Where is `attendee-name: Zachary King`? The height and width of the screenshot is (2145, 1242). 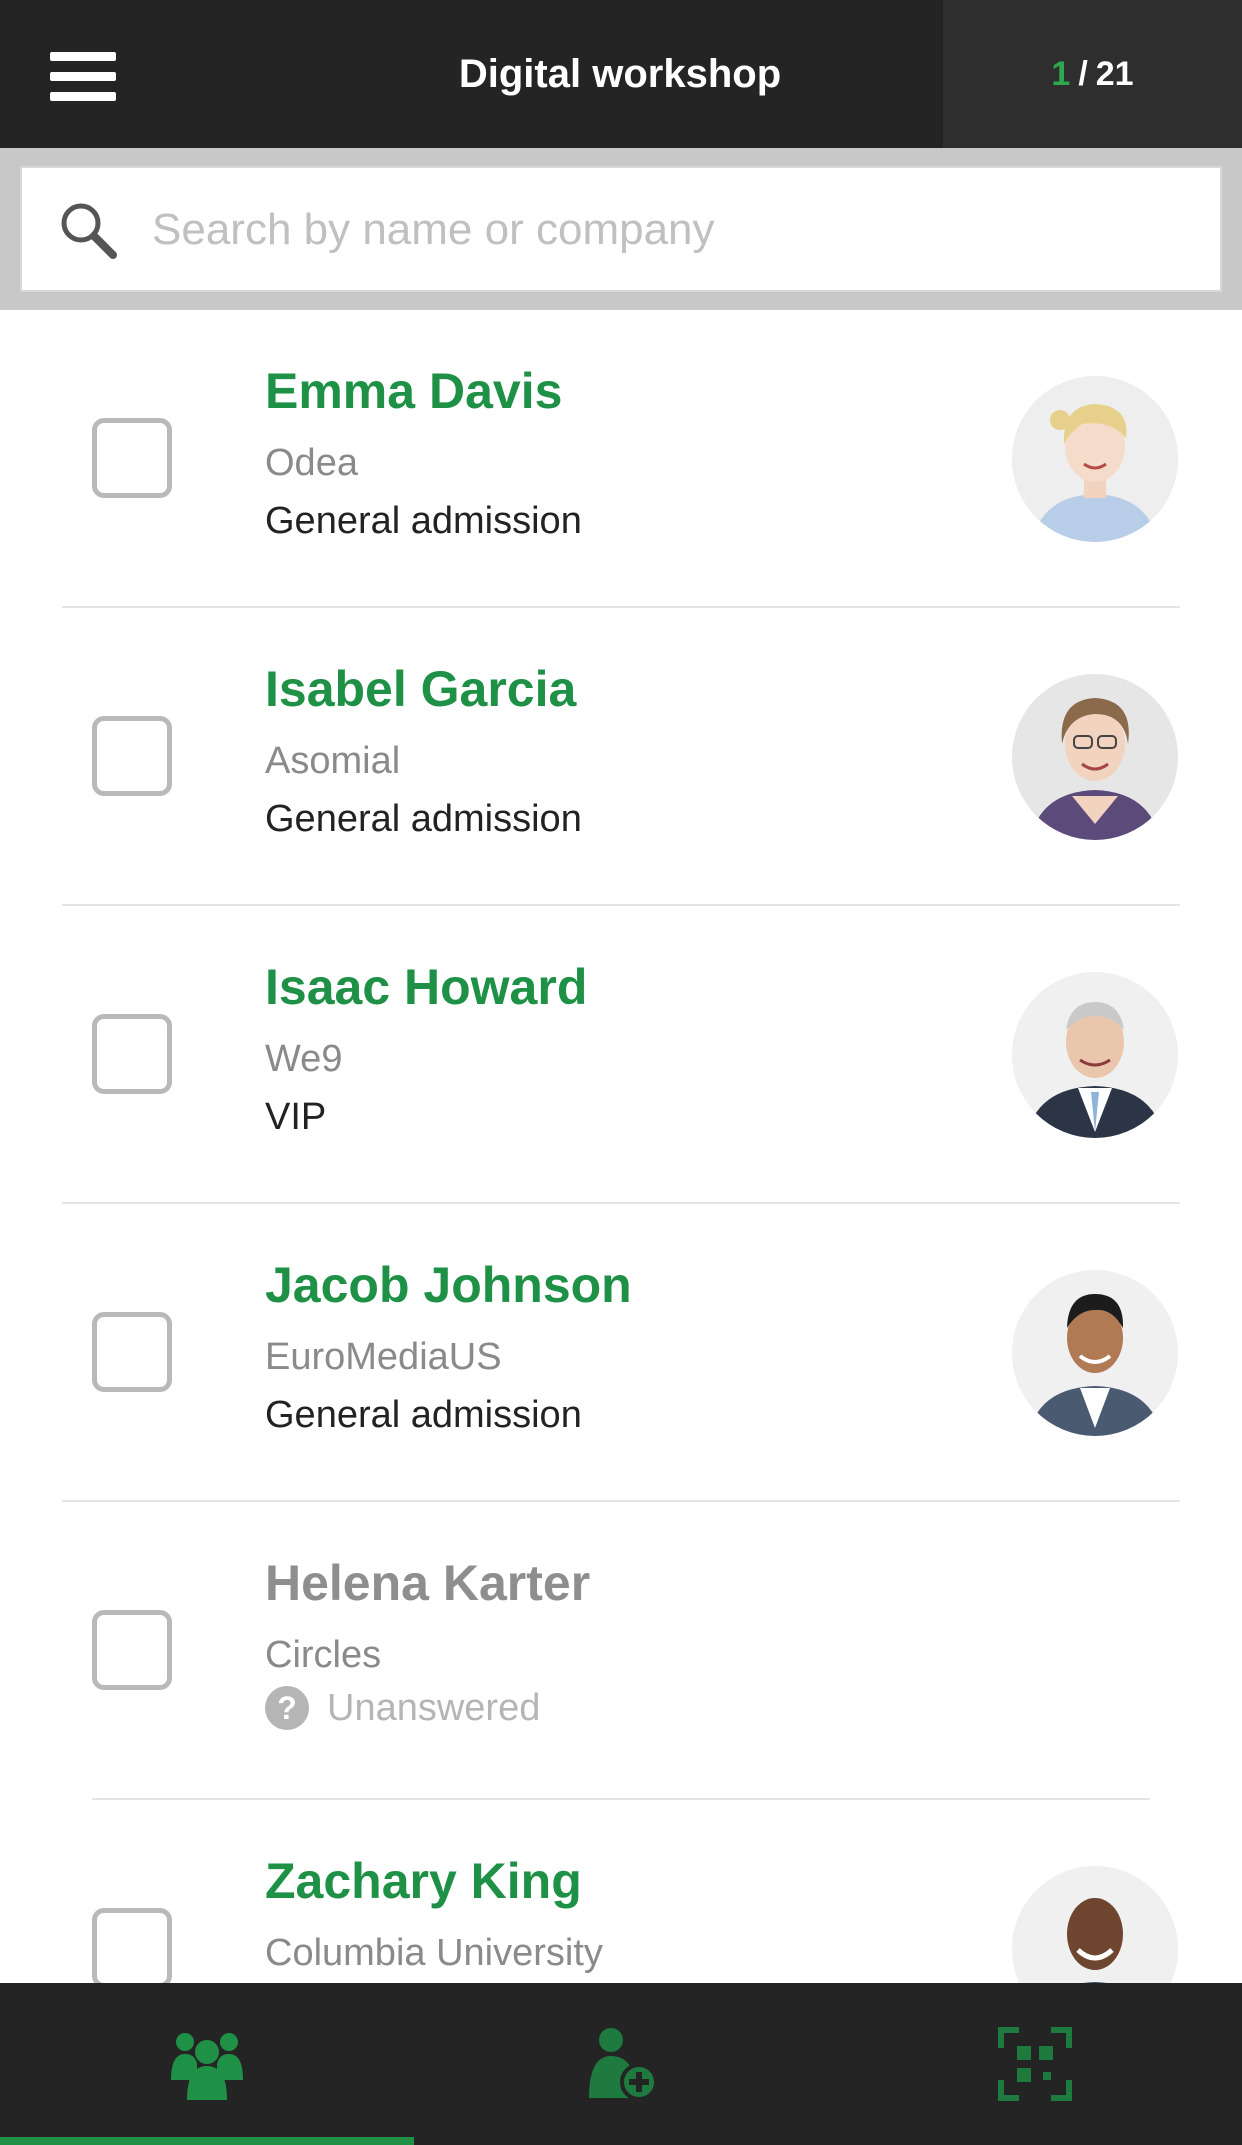
attendee-name: Zachary King is located at coordinates (423, 1881).